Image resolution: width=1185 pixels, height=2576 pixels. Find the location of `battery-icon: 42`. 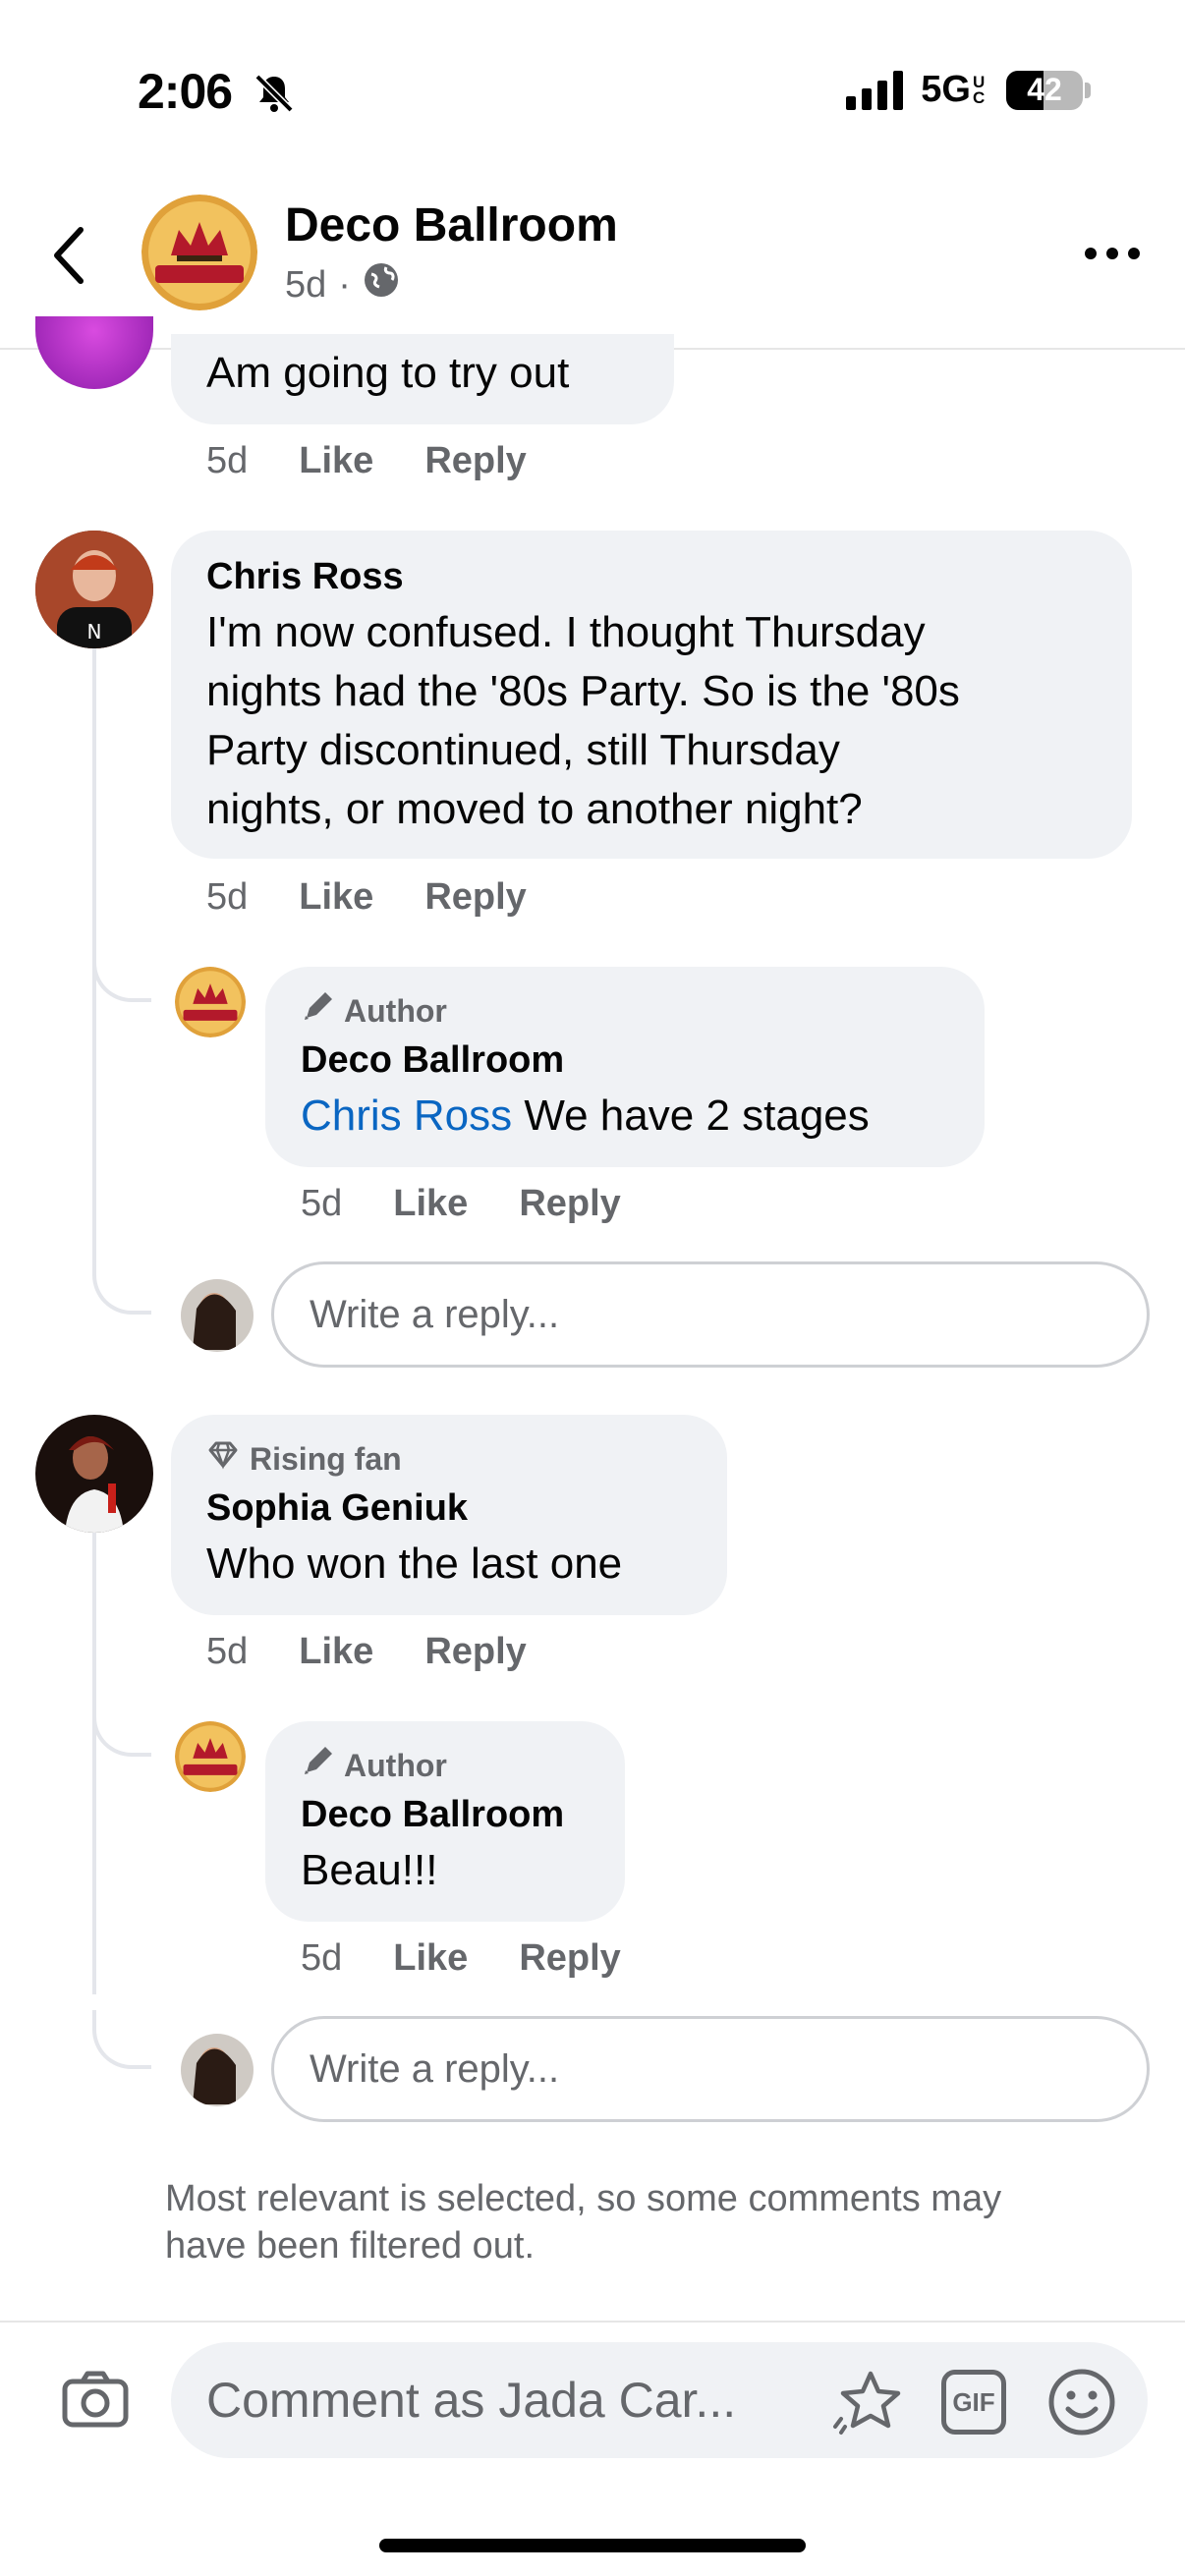

battery-icon: 42 is located at coordinates (1045, 90).